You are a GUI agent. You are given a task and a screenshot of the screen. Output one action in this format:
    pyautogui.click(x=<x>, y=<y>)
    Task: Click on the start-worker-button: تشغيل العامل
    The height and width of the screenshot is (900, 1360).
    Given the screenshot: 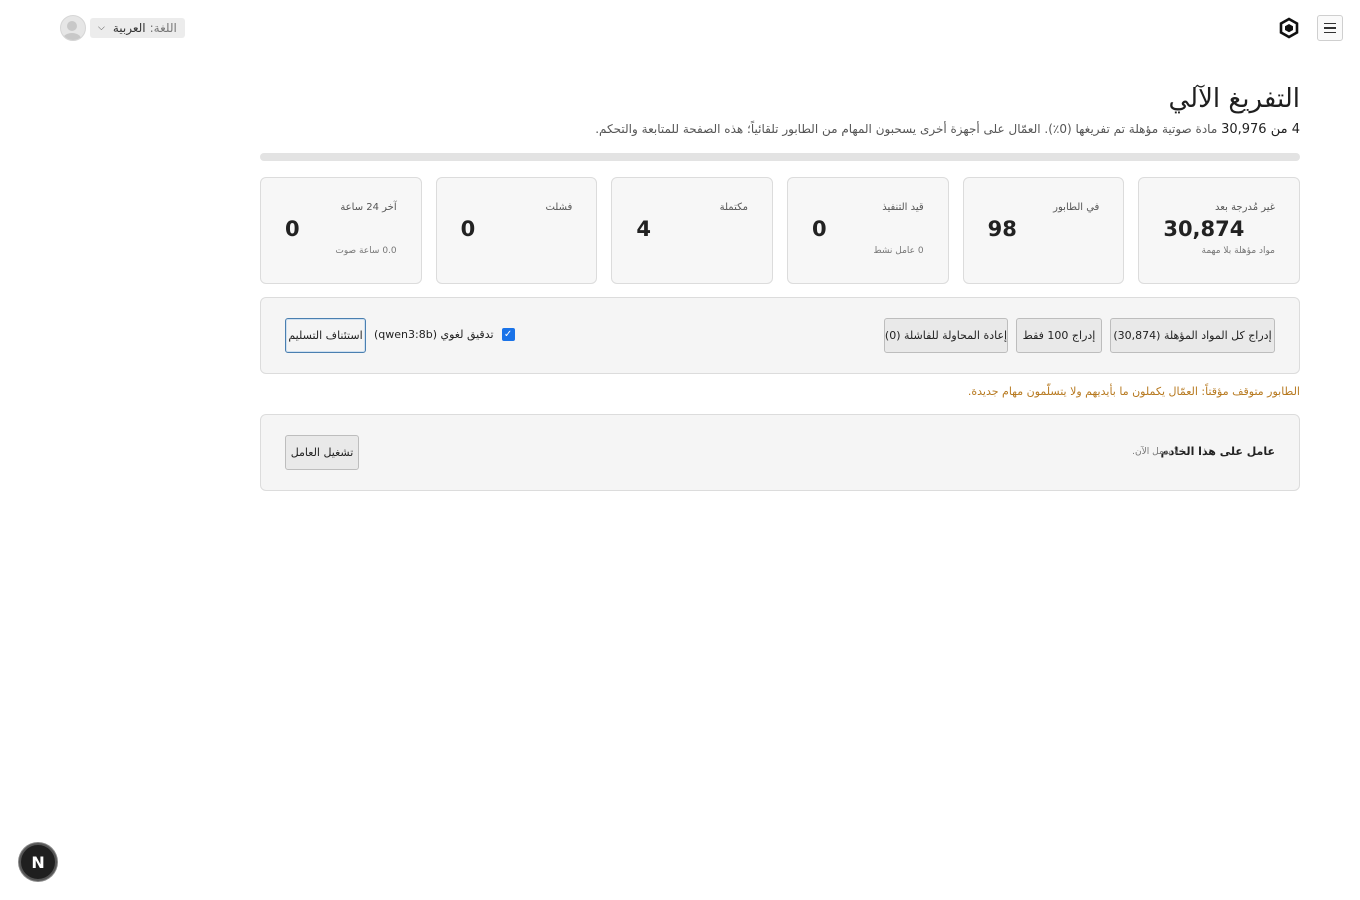 What is the action you would take?
    pyautogui.click(x=322, y=452)
    